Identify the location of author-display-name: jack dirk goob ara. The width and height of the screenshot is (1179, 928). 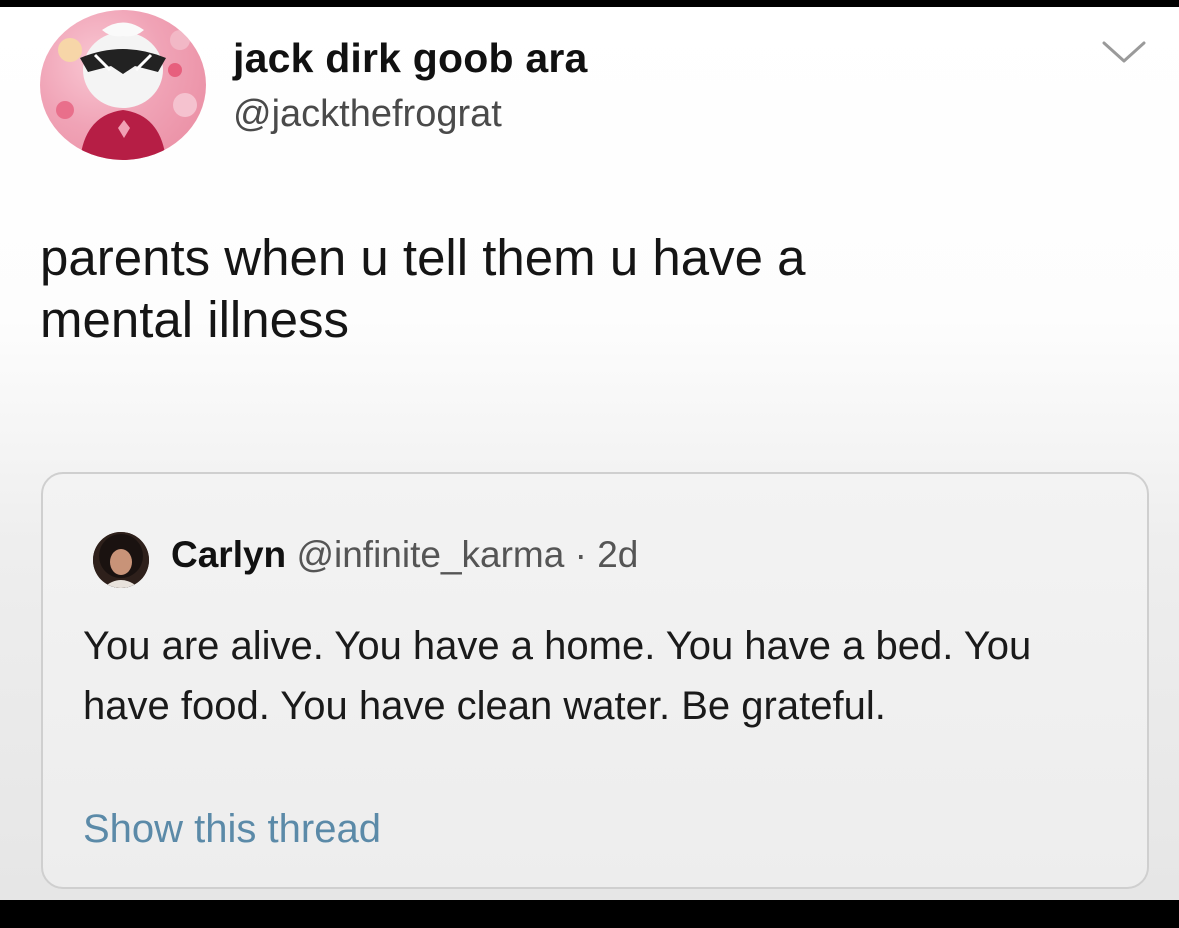
(410, 58).